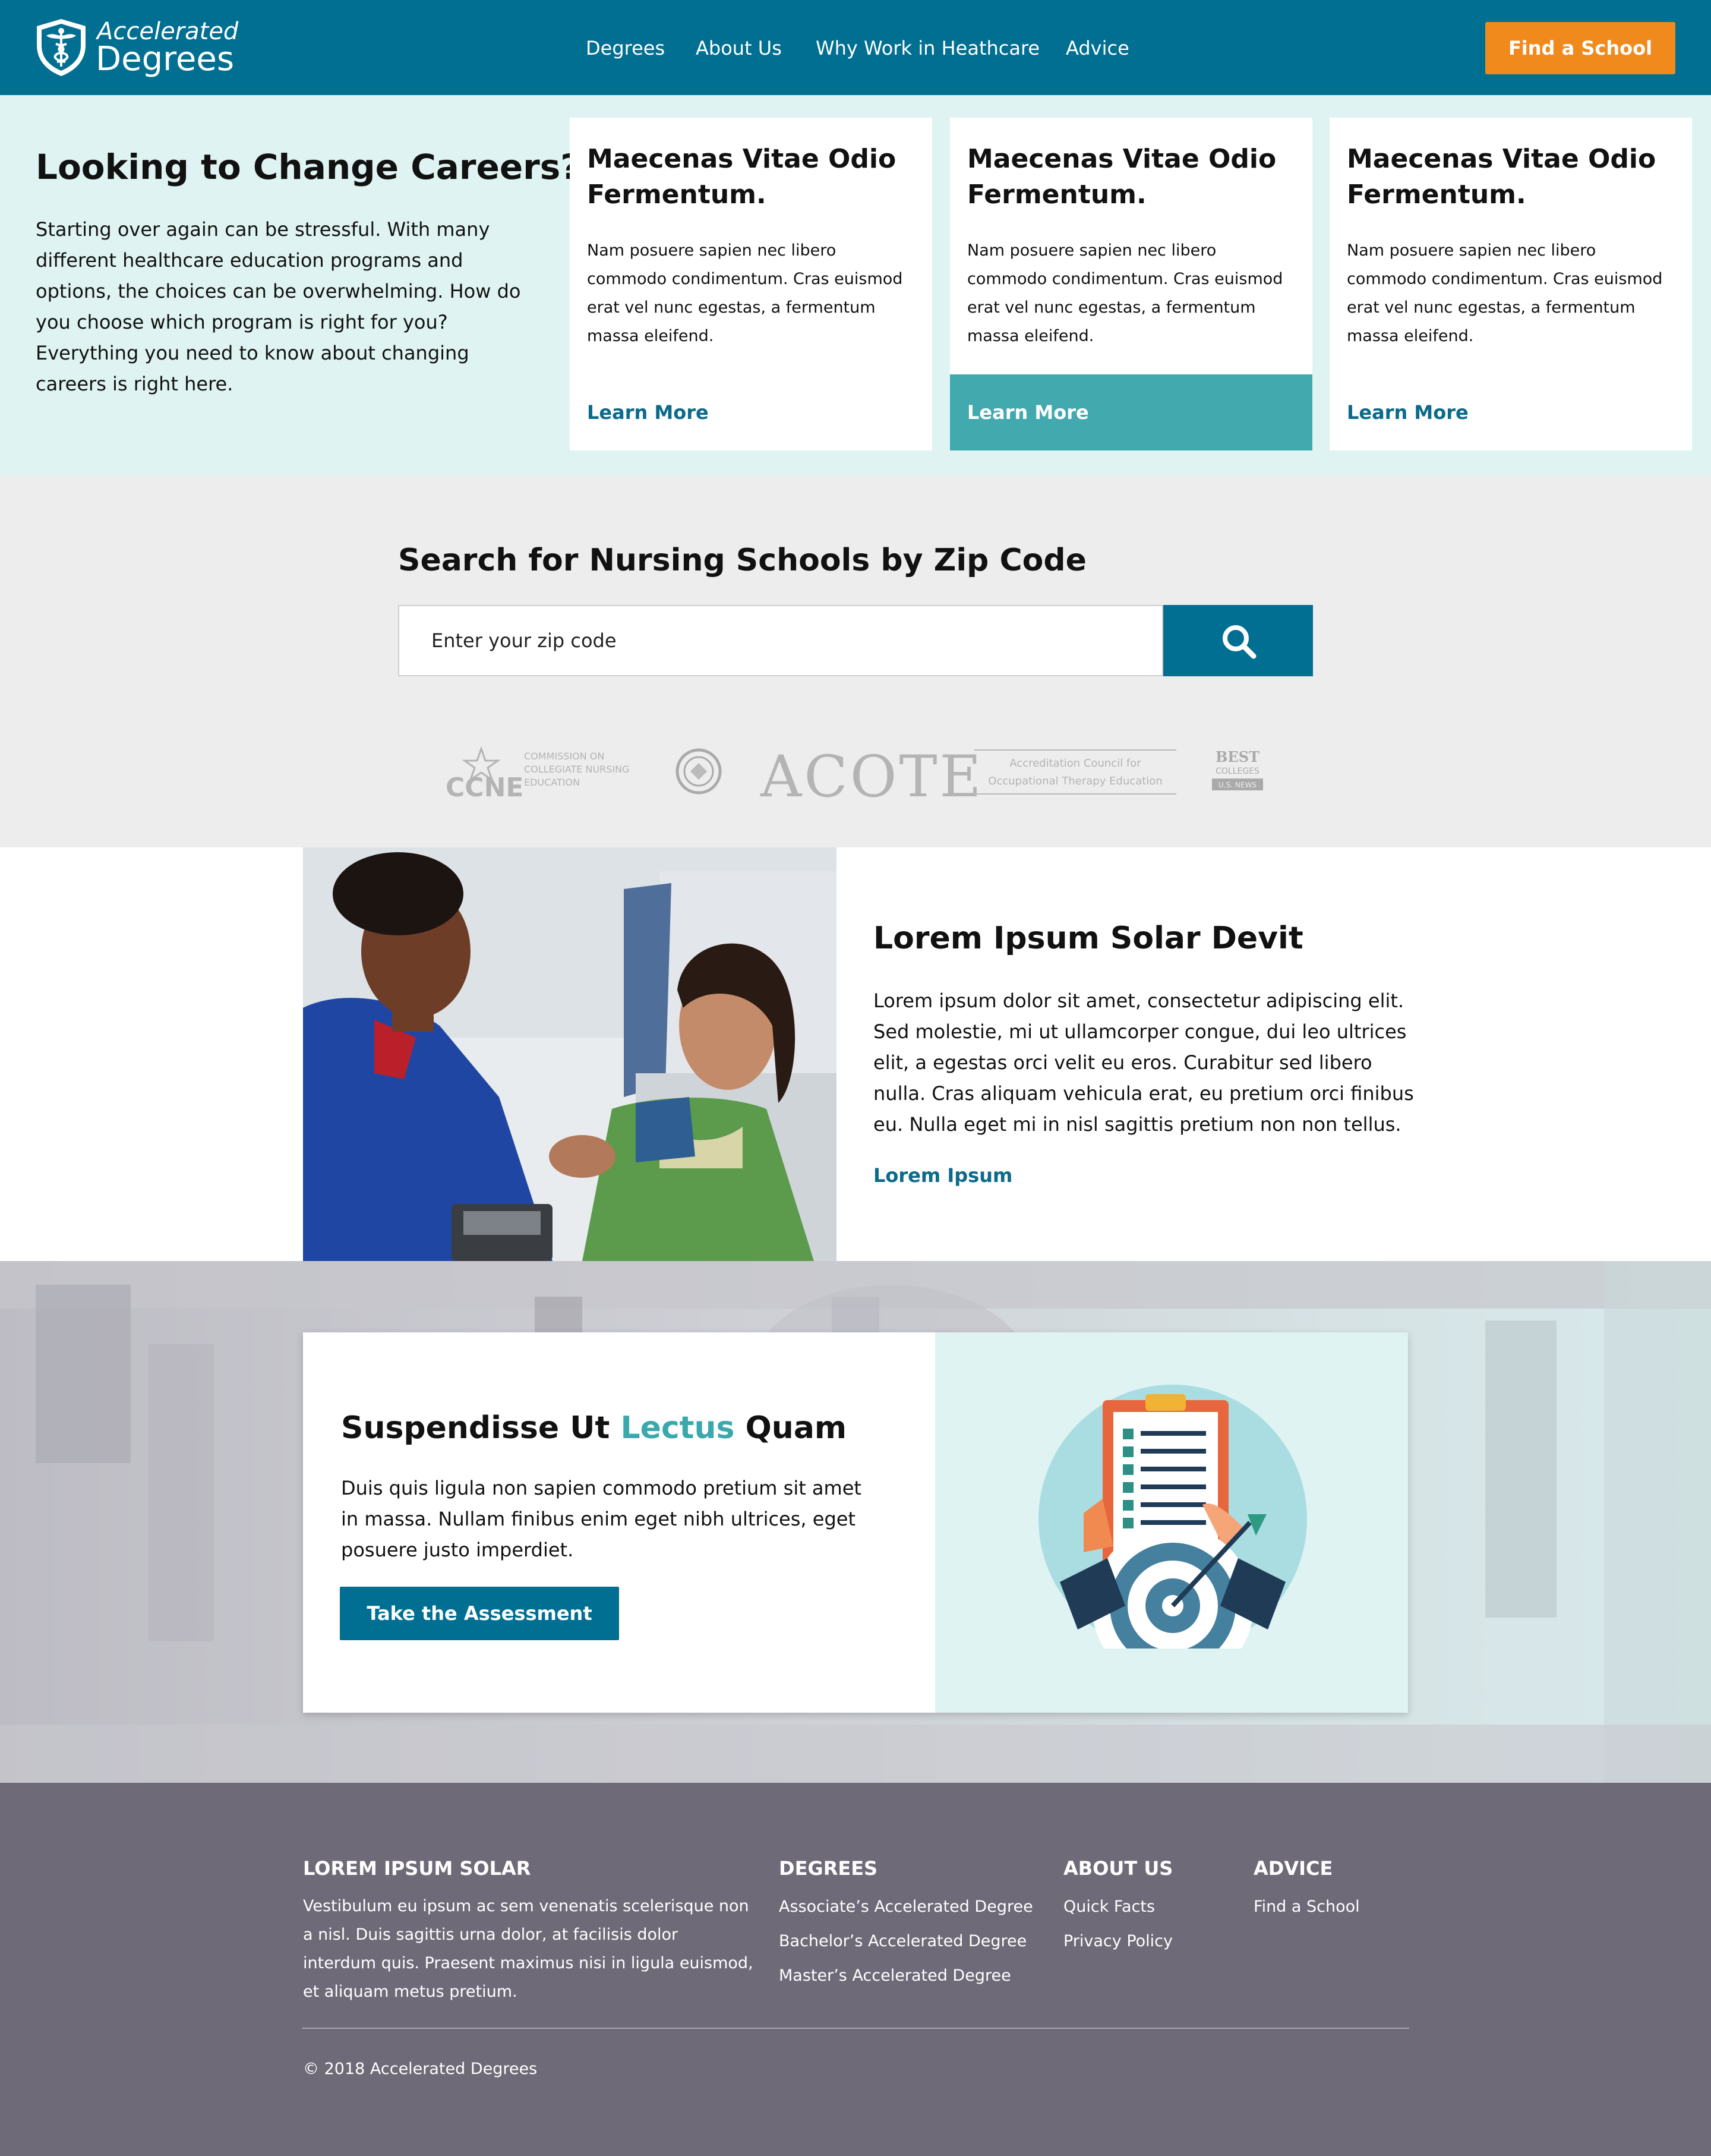 The image size is (1711, 2156). What do you see at coordinates (577, 769) in the screenshot?
I see `ccne-subtitle-2: COLLEGIATE NURSING` at bounding box center [577, 769].